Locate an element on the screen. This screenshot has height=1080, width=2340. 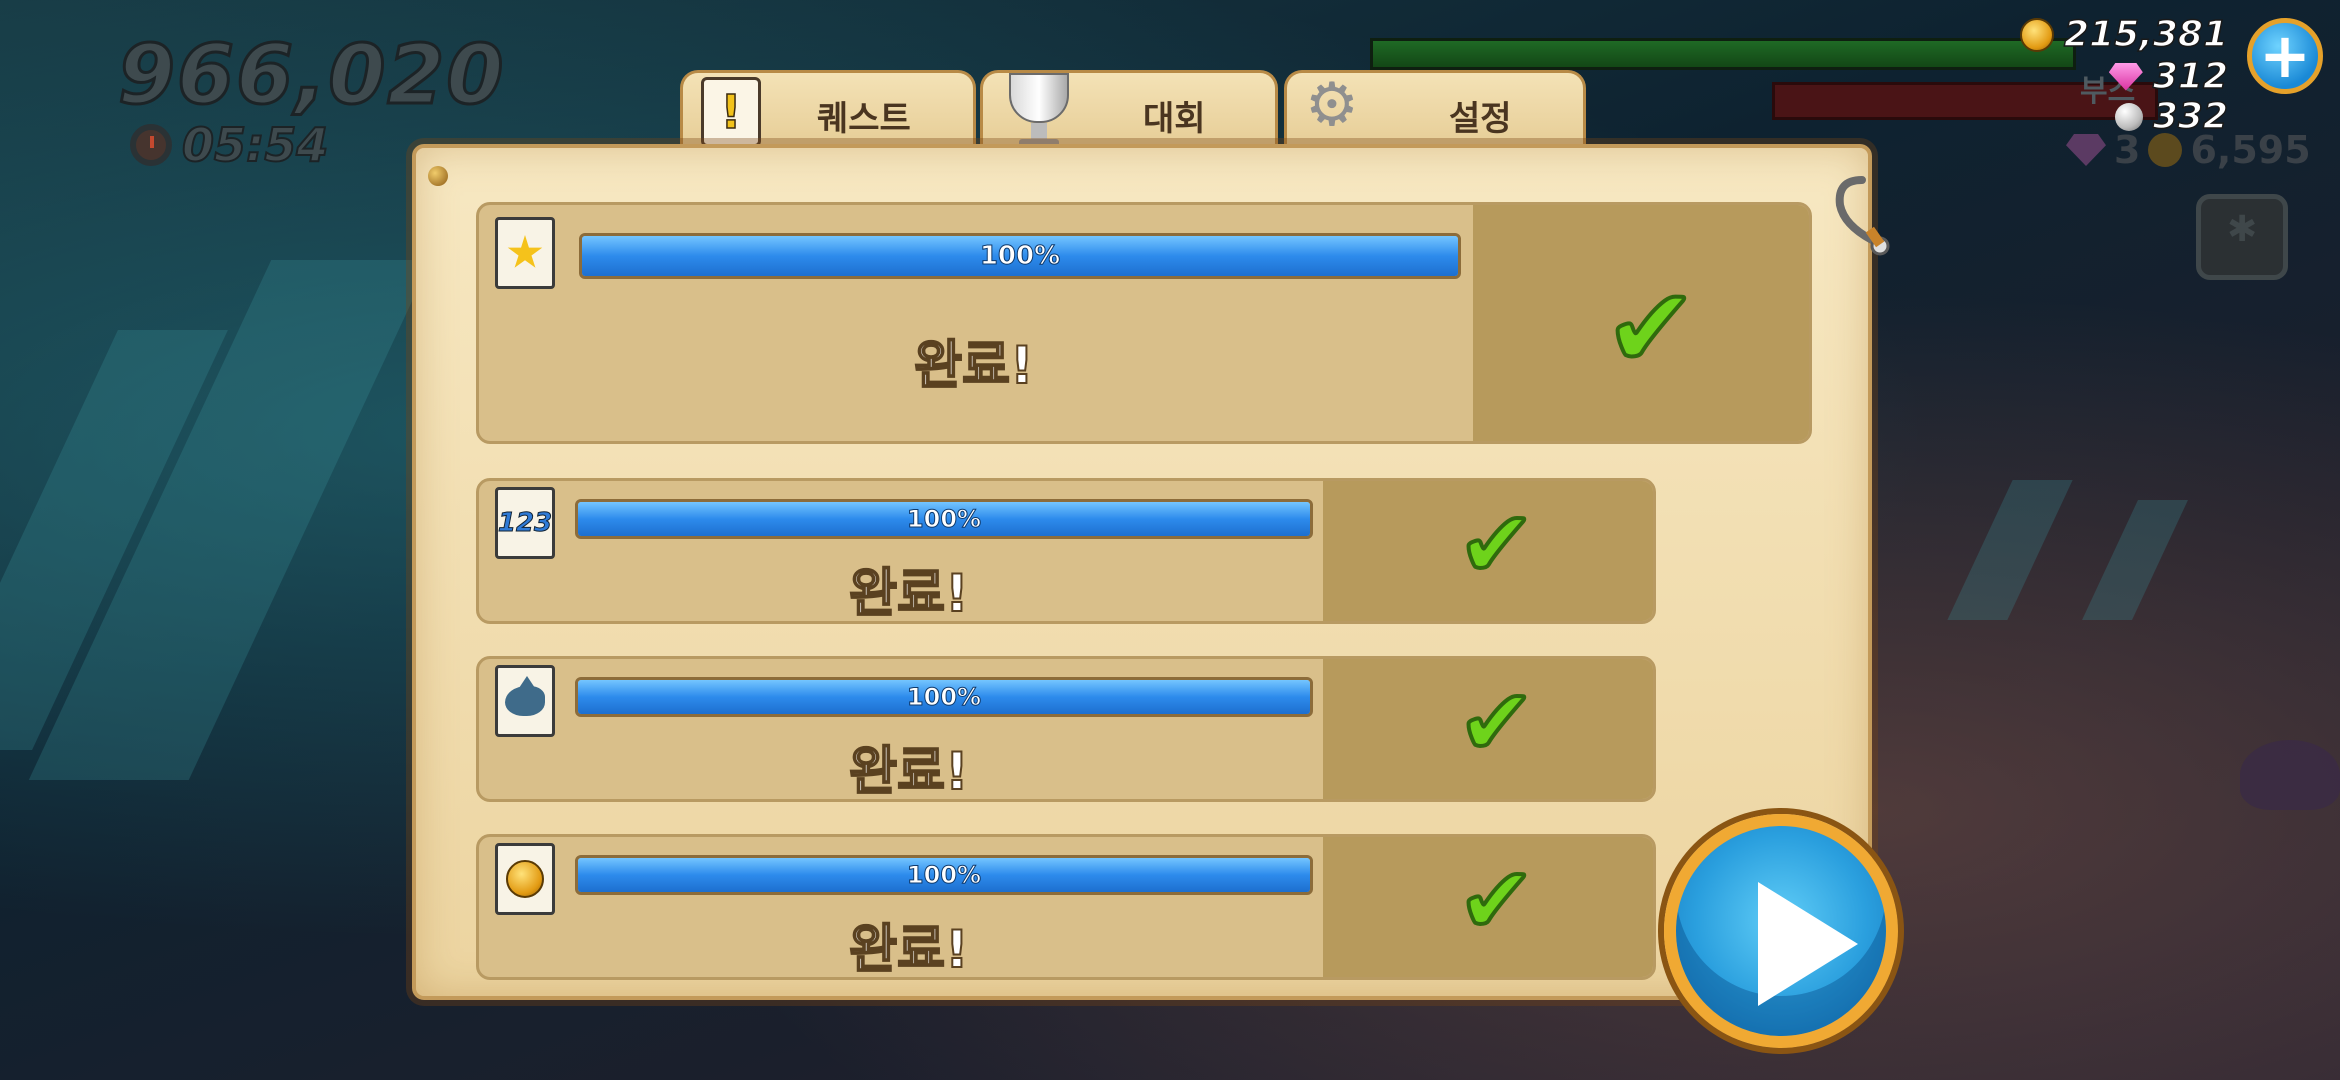
pearl-icon is located at coordinates (2128, 116).